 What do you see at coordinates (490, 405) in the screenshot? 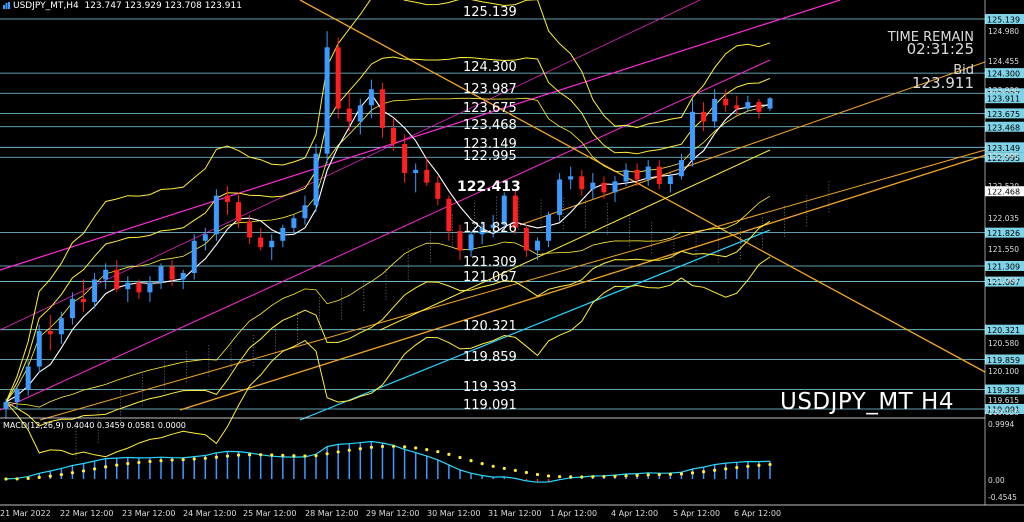
I see `level-label: 119.091` at bounding box center [490, 405].